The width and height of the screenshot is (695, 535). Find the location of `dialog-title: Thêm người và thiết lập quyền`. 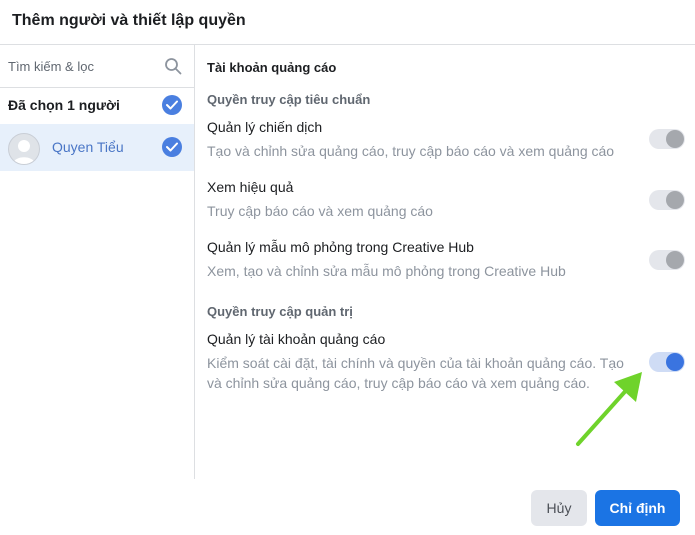

dialog-title: Thêm người và thiết lập quyền is located at coordinates (129, 20).